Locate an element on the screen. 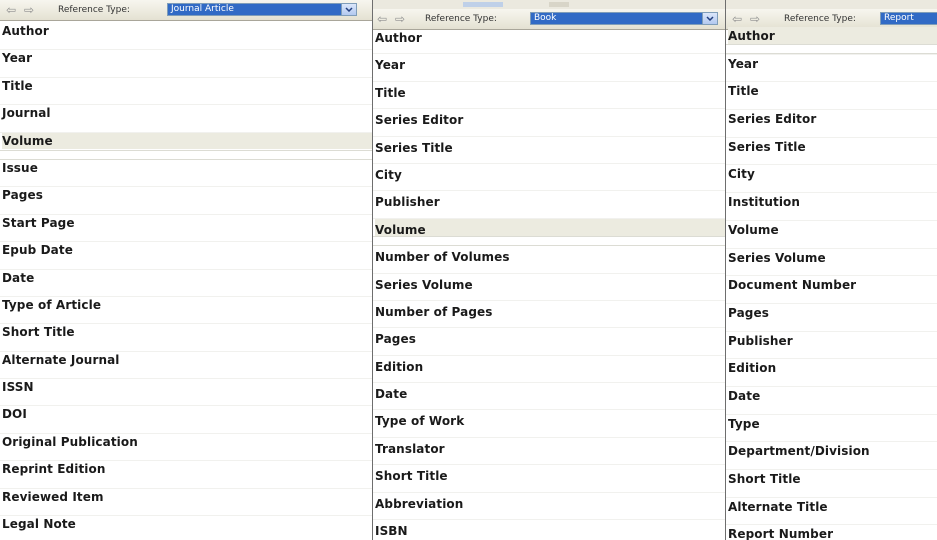  field-label: Issue is located at coordinates (20, 167).